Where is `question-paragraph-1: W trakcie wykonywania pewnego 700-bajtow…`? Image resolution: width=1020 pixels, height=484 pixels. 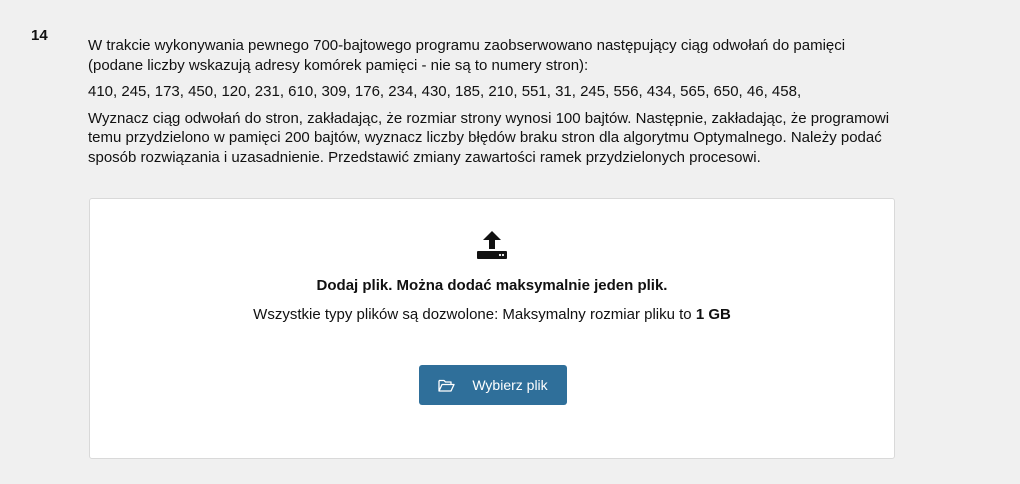
question-paragraph-1: W trakcie wykonywania pewnego 700-bajtow… is located at coordinates (467, 55).